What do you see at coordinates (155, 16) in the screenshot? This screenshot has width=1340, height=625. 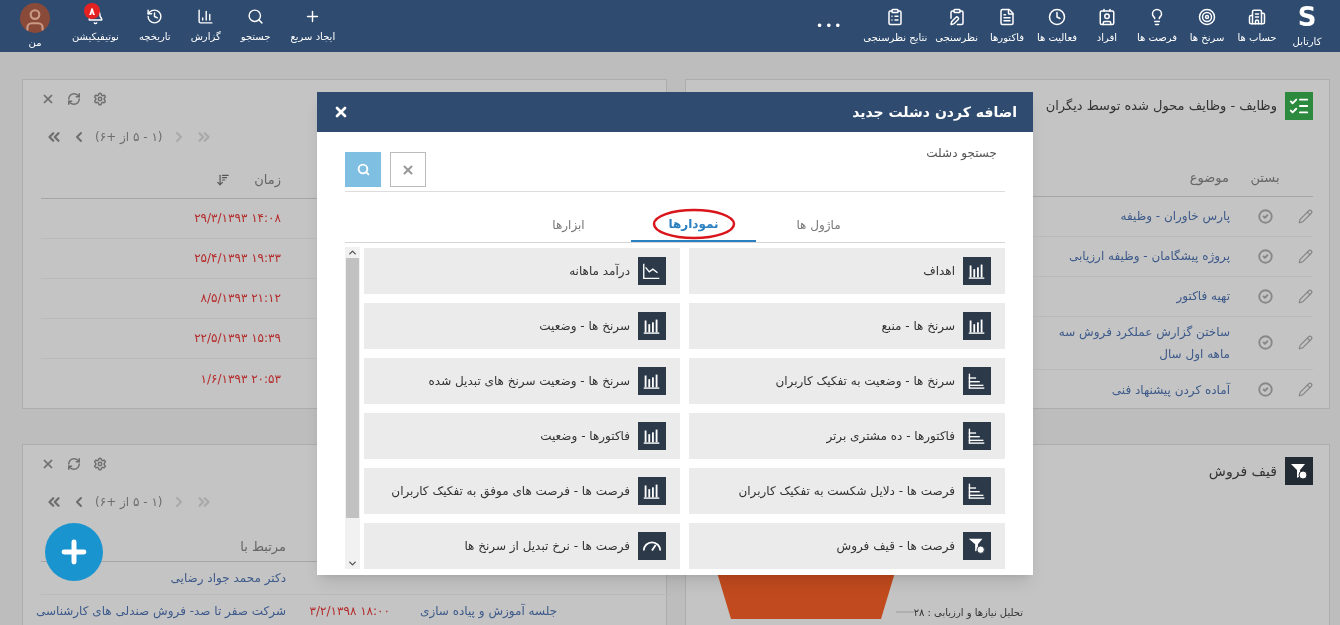 I see `history-icon` at bounding box center [155, 16].